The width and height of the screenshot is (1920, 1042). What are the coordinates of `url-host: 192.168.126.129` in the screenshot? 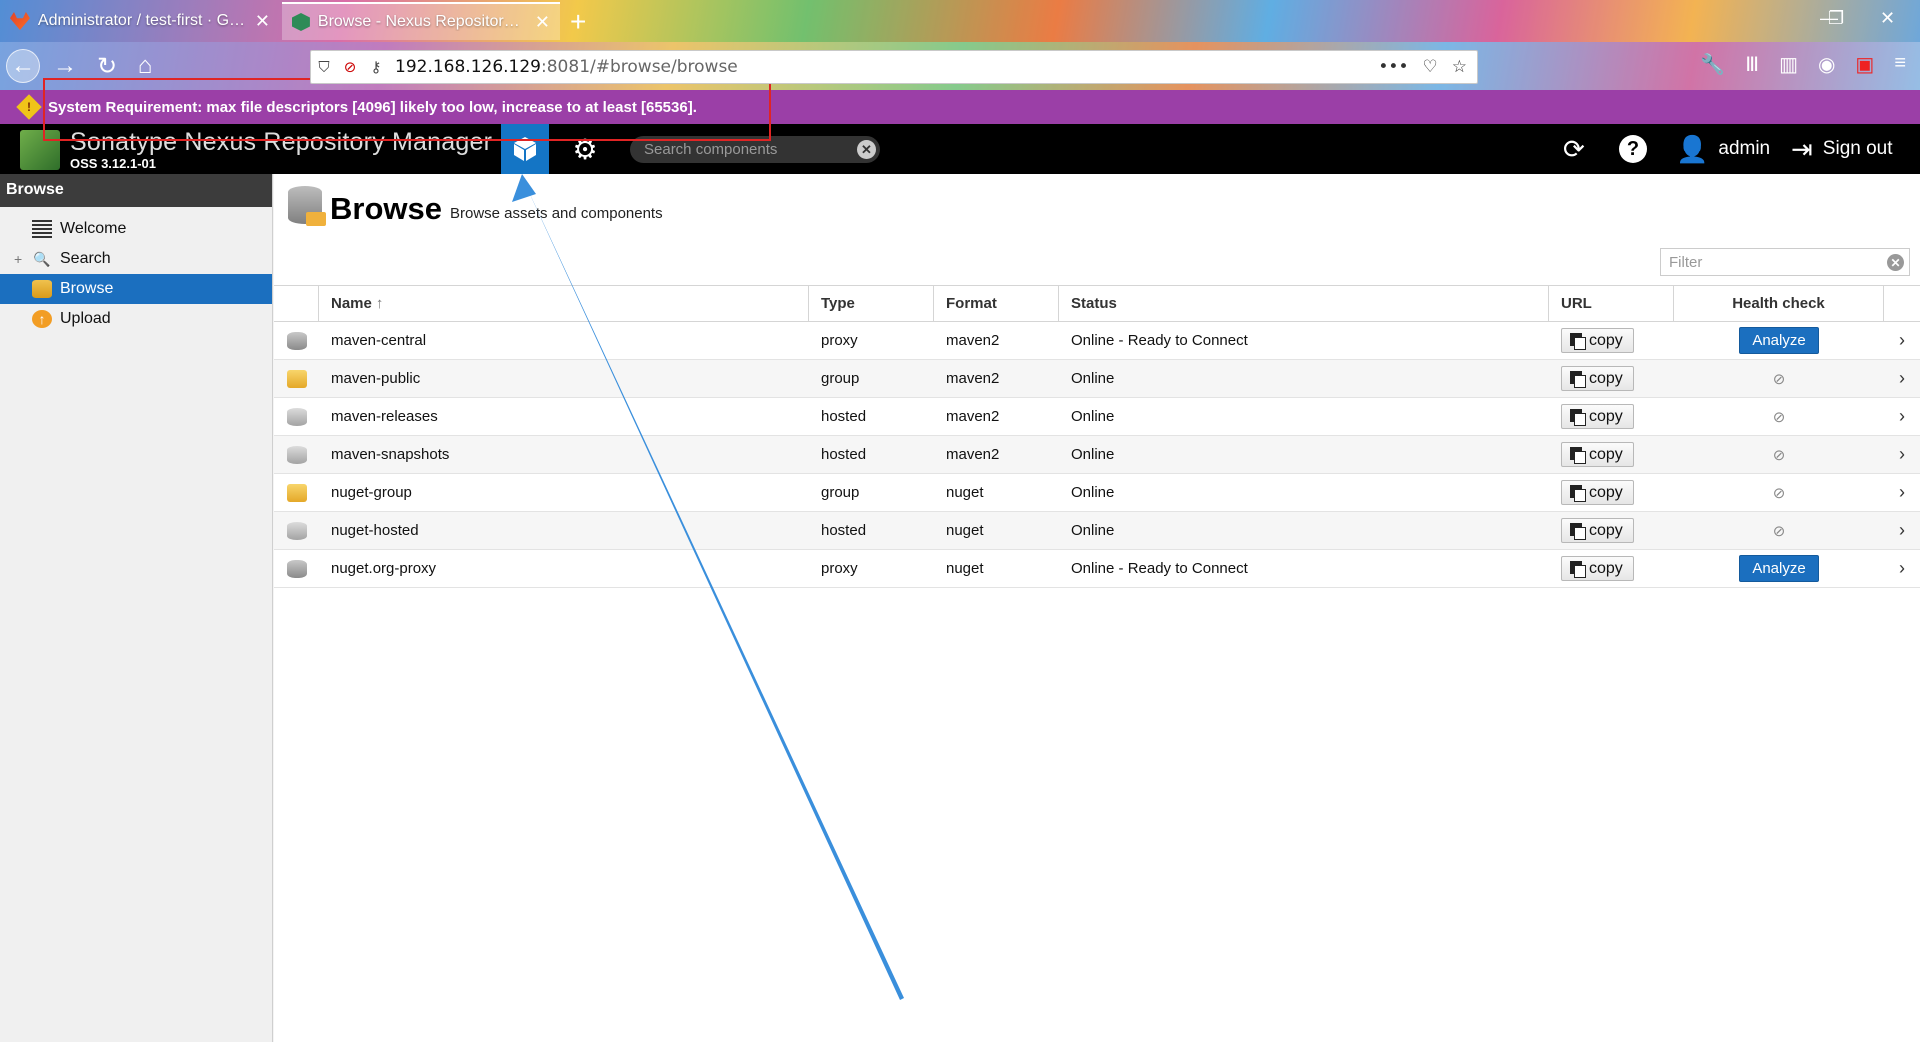 It's located at (468, 67).